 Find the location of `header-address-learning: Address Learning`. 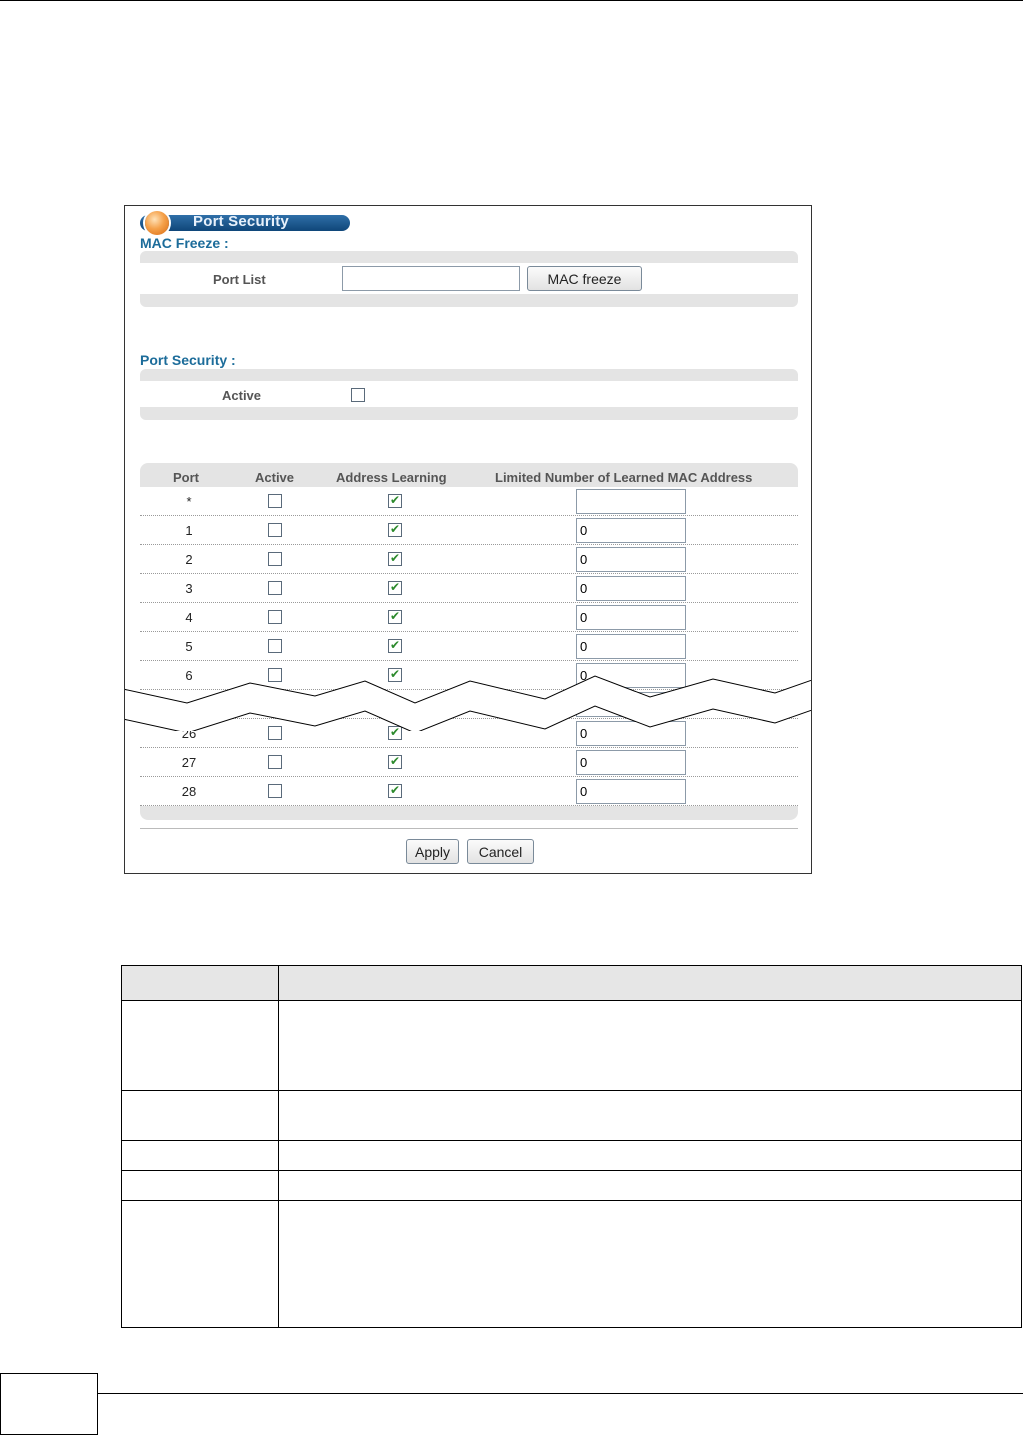

header-address-learning: Address Learning is located at coordinates (391, 477).